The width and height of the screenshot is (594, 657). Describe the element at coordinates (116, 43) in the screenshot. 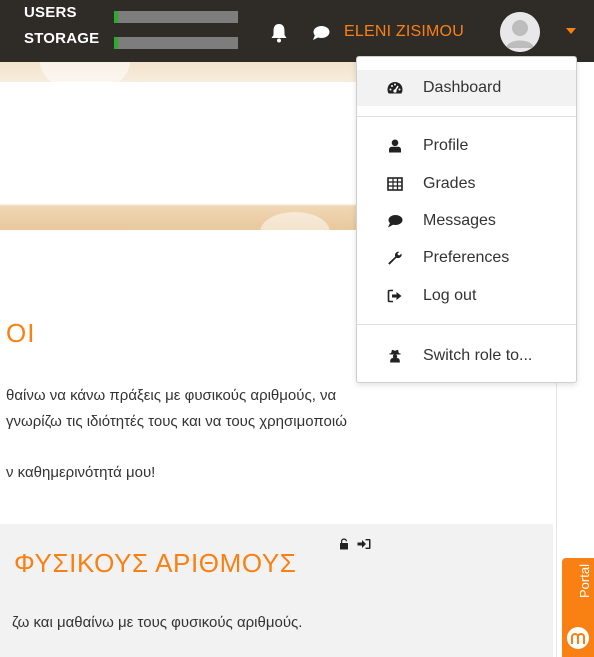

I see `storage-quota-fill` at that location.